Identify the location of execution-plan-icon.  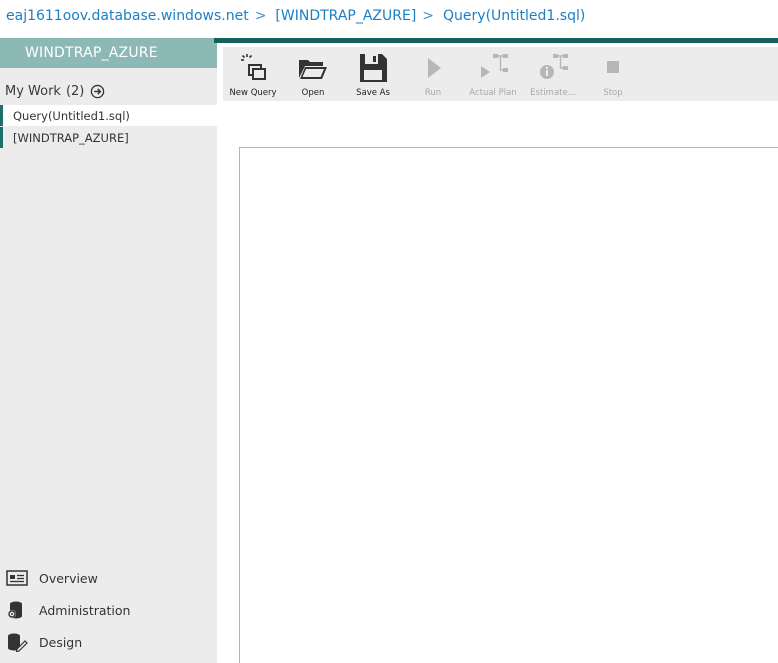
(494, 66).